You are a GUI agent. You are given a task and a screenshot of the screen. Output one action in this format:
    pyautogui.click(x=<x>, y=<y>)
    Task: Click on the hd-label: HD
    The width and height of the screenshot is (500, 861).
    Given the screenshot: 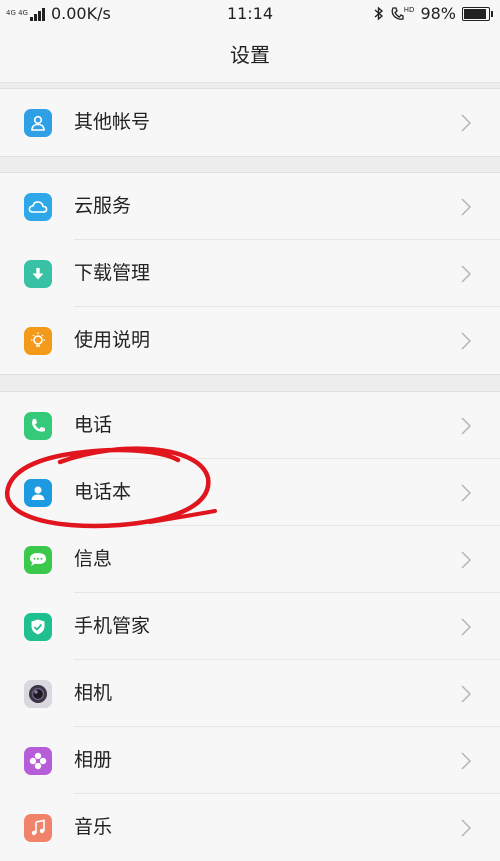 What is the action you would take?
    pyautogui.click(x=409, y=9)
    